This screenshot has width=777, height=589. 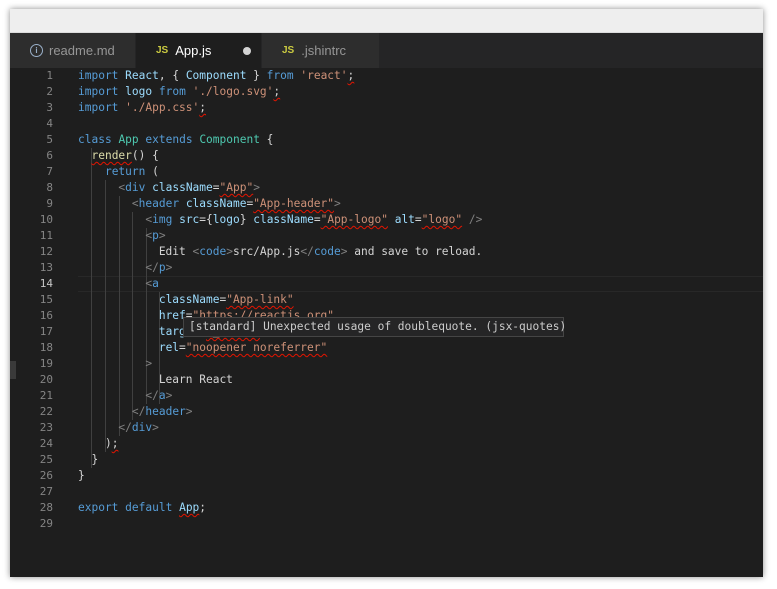 I want to click on code-token: "App", so click(x=236, y=187).